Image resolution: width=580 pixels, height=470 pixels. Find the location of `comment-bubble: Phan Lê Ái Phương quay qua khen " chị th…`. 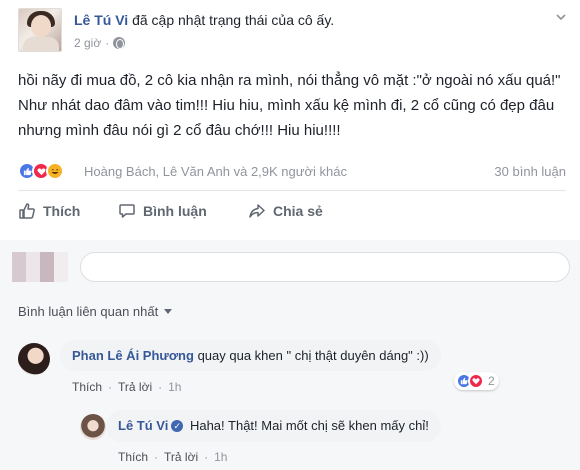

comment-bubble: Phan Lê Ái Phương quay qua khen " chị th… is located at coordinates (250, 355).